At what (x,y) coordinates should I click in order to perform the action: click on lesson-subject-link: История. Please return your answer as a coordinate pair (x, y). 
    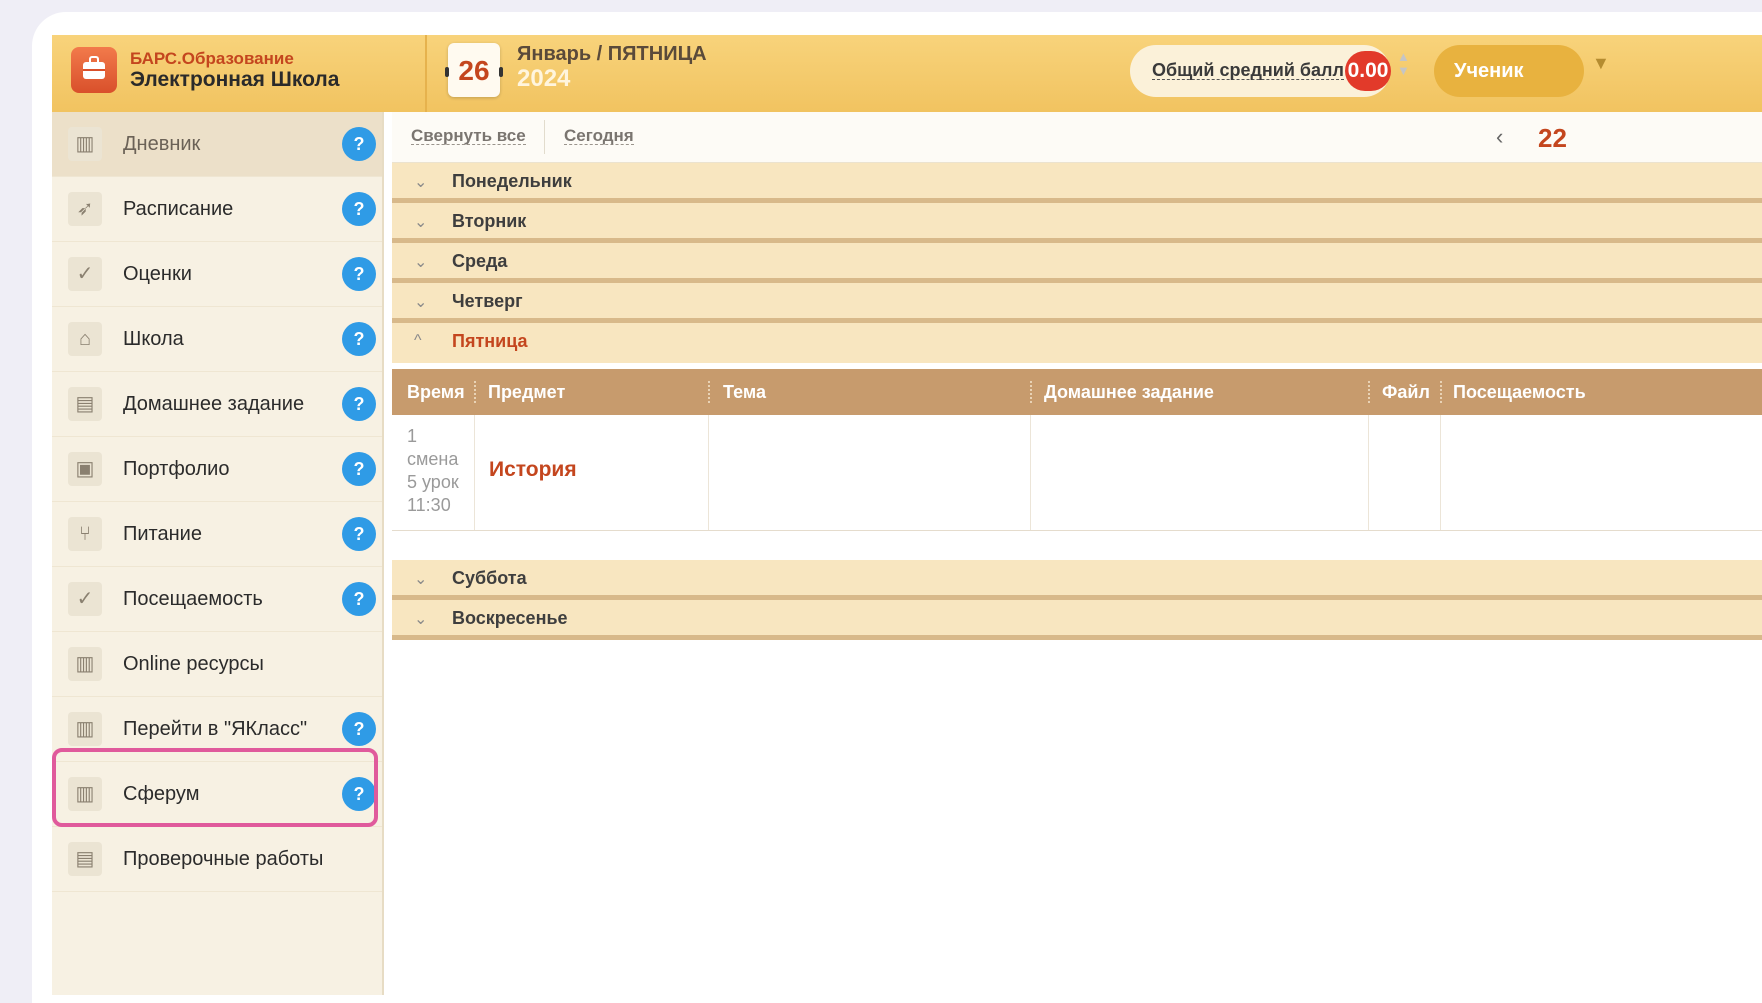
    Looking at the image, I should click on (533, 470).